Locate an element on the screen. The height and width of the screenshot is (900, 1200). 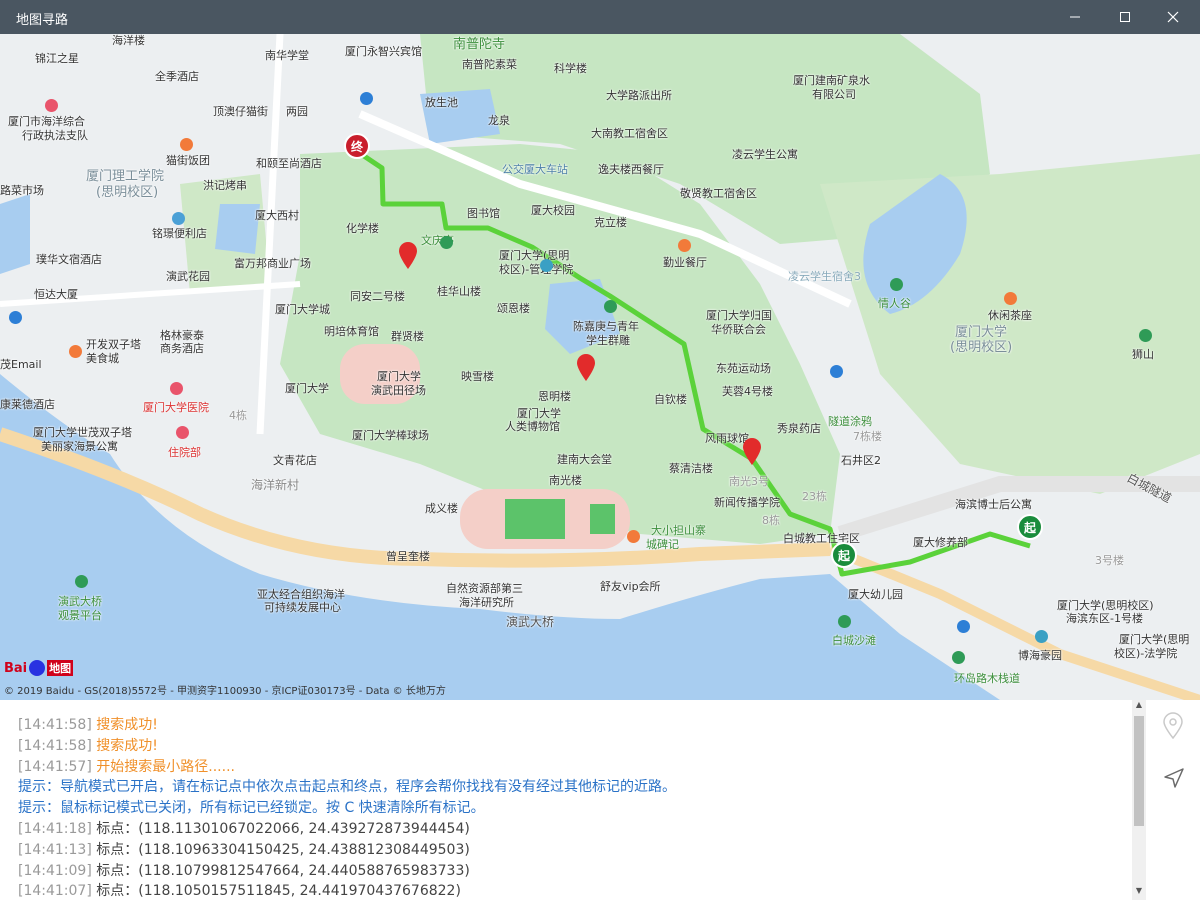
map-label: 行政执法支队 is located at coordinates (55, 135).